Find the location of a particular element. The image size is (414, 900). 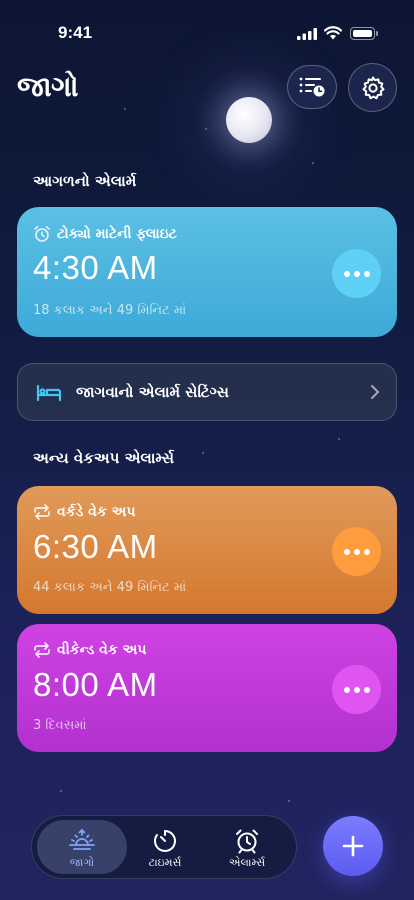

alarm-label: ટોક્યો માટેની ફ્લાઇટ is located at coordinates (105, 234).